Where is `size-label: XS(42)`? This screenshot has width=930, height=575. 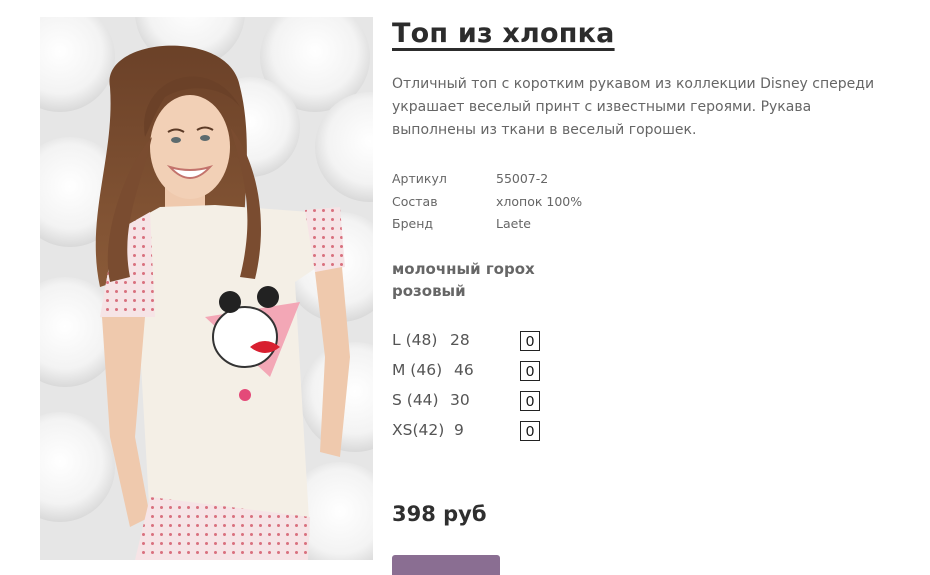 size-label: XS(42) is located at coordinates (418, 430).